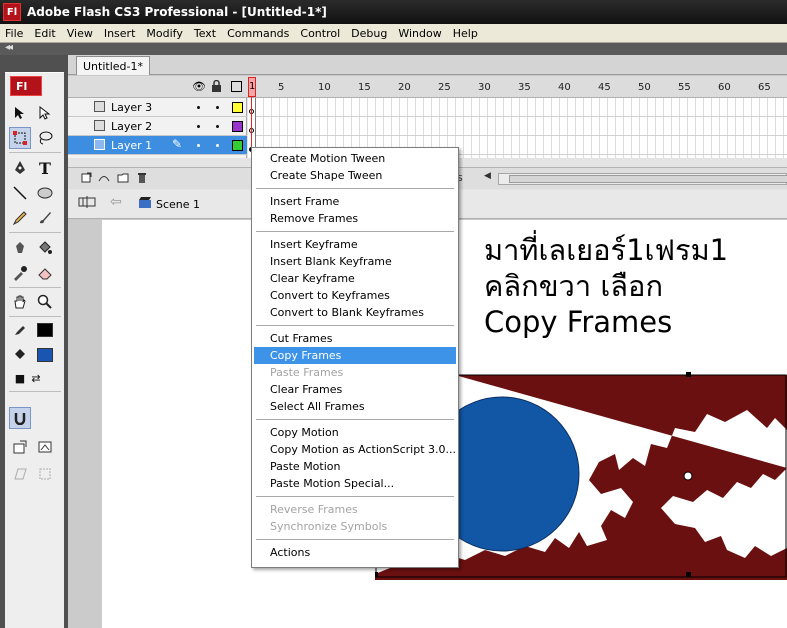 This screenshot has width=787, height=628. Describe the element at coordinates (20, 218) in the screenshot. I see `pencil-tool-icon` at that location.